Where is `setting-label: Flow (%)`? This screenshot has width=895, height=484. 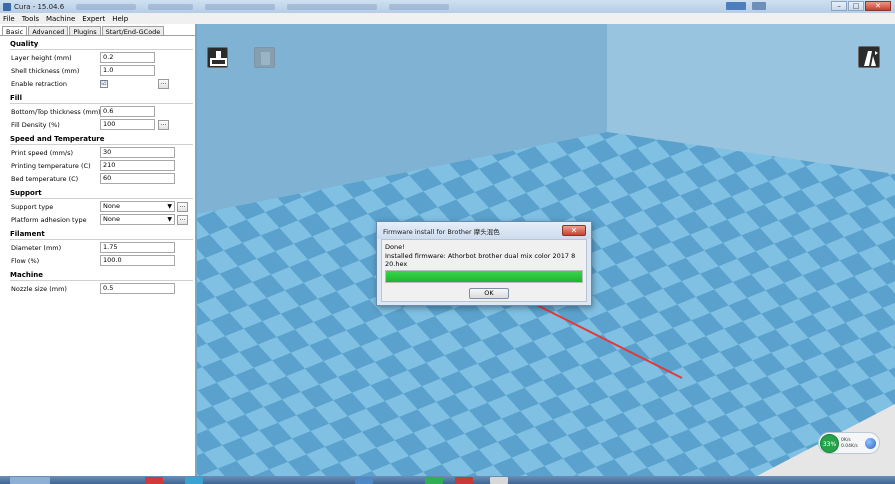
setting-label: Flow (%) is located at coordinates (25, 260).